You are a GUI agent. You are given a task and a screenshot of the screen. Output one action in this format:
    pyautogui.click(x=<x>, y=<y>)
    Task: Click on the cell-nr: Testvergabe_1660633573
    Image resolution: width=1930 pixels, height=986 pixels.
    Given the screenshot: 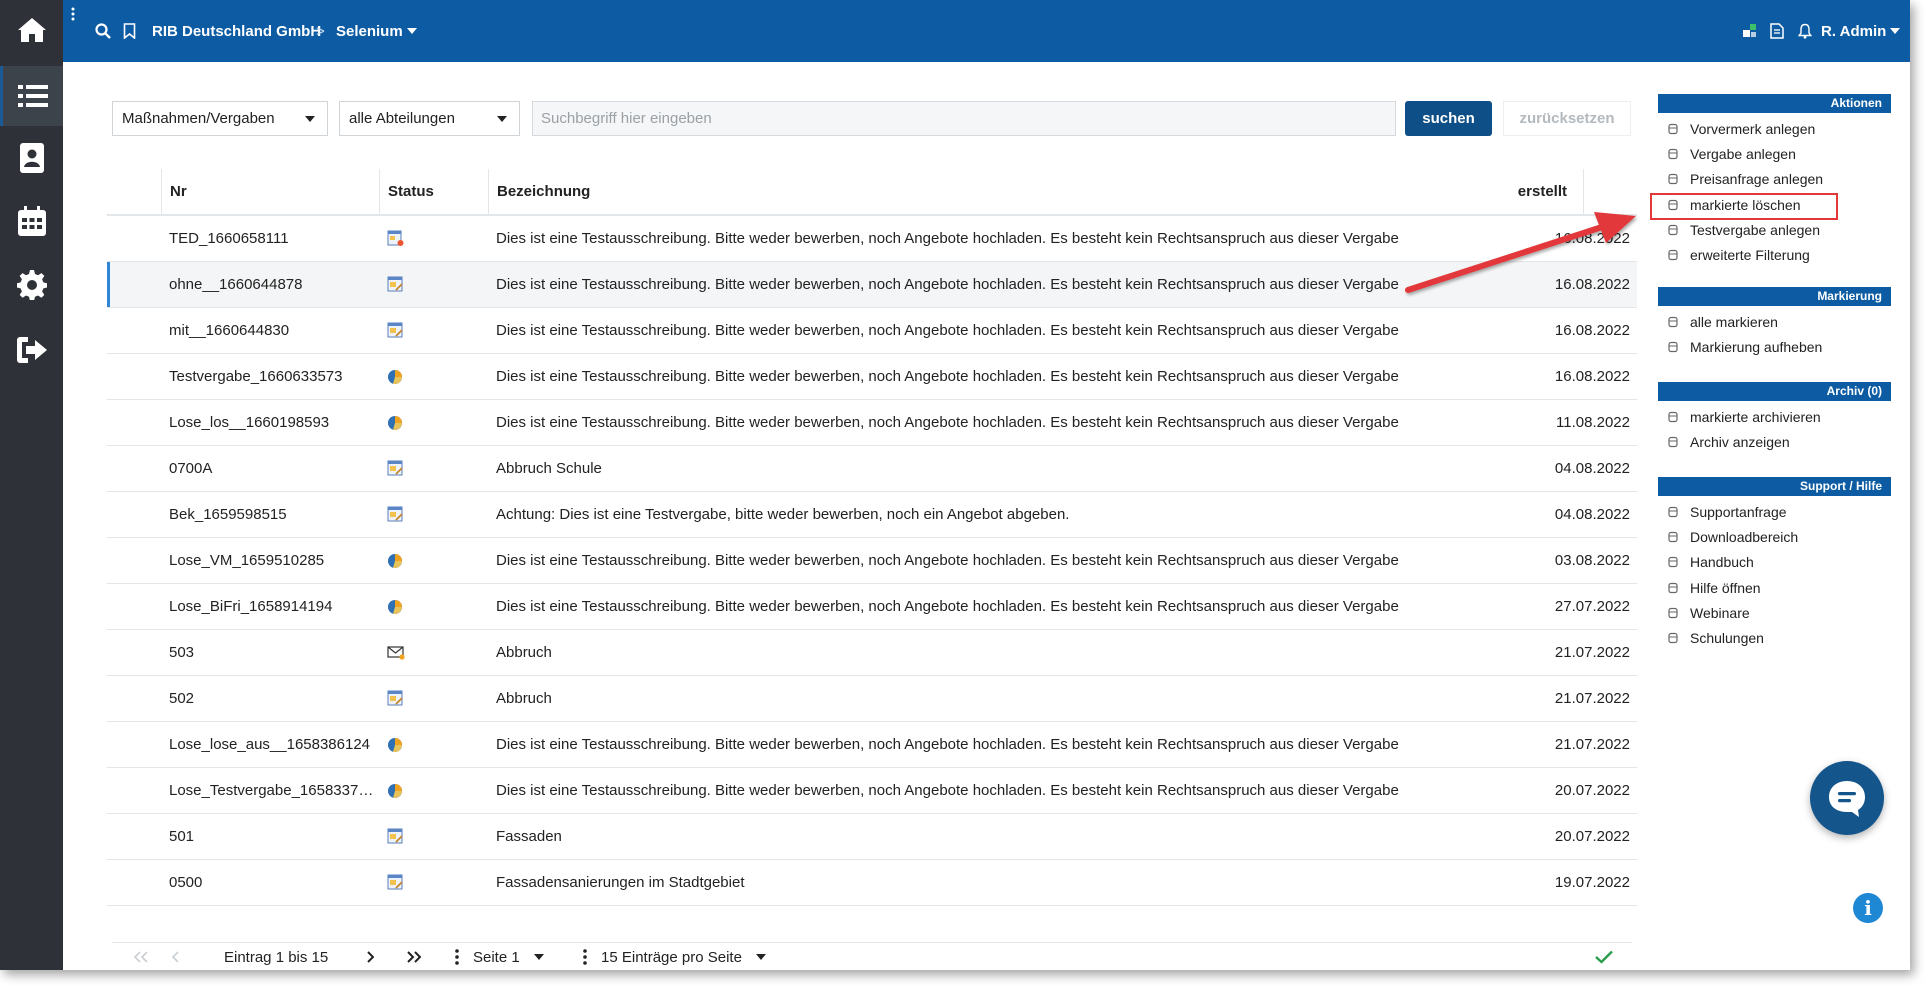 What is the action you would take?
    pyautogui.click(x=271, y=376)
    